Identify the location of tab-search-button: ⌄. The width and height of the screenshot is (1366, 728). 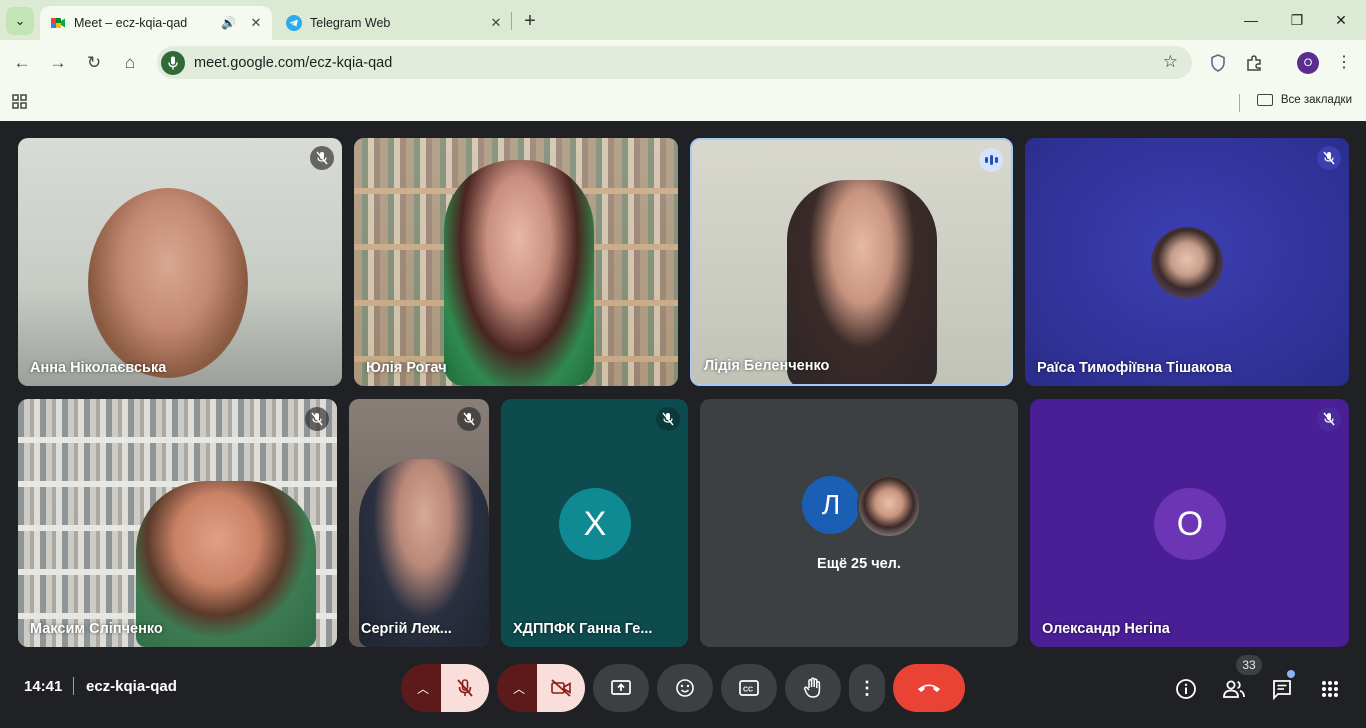
(20, 21).